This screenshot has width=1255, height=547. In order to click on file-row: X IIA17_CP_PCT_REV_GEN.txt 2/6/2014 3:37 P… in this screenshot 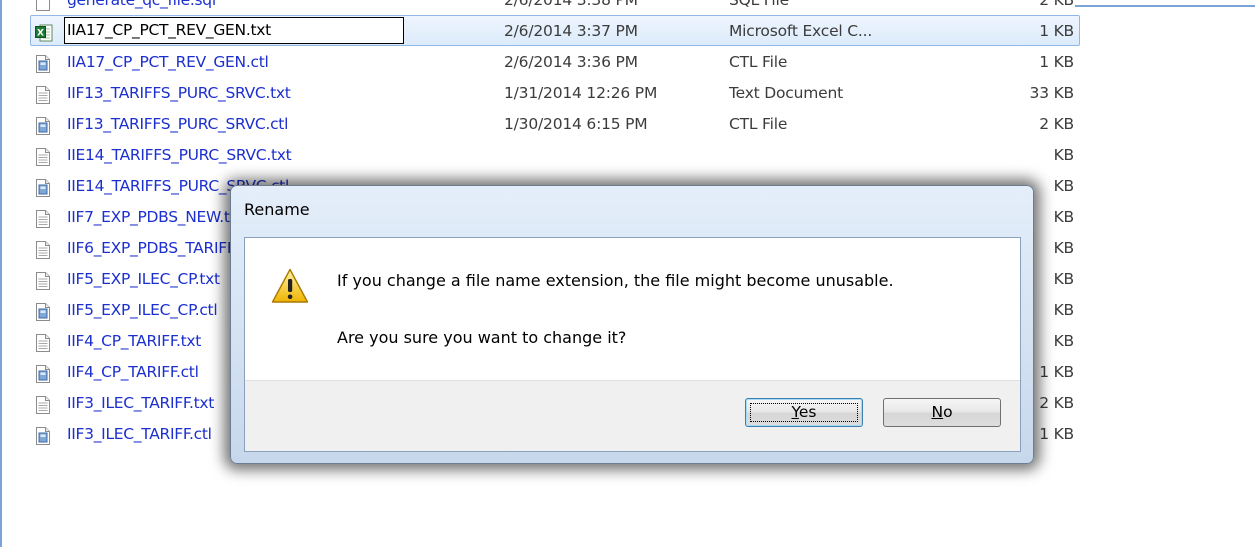, I will do `click(555, 30)`.